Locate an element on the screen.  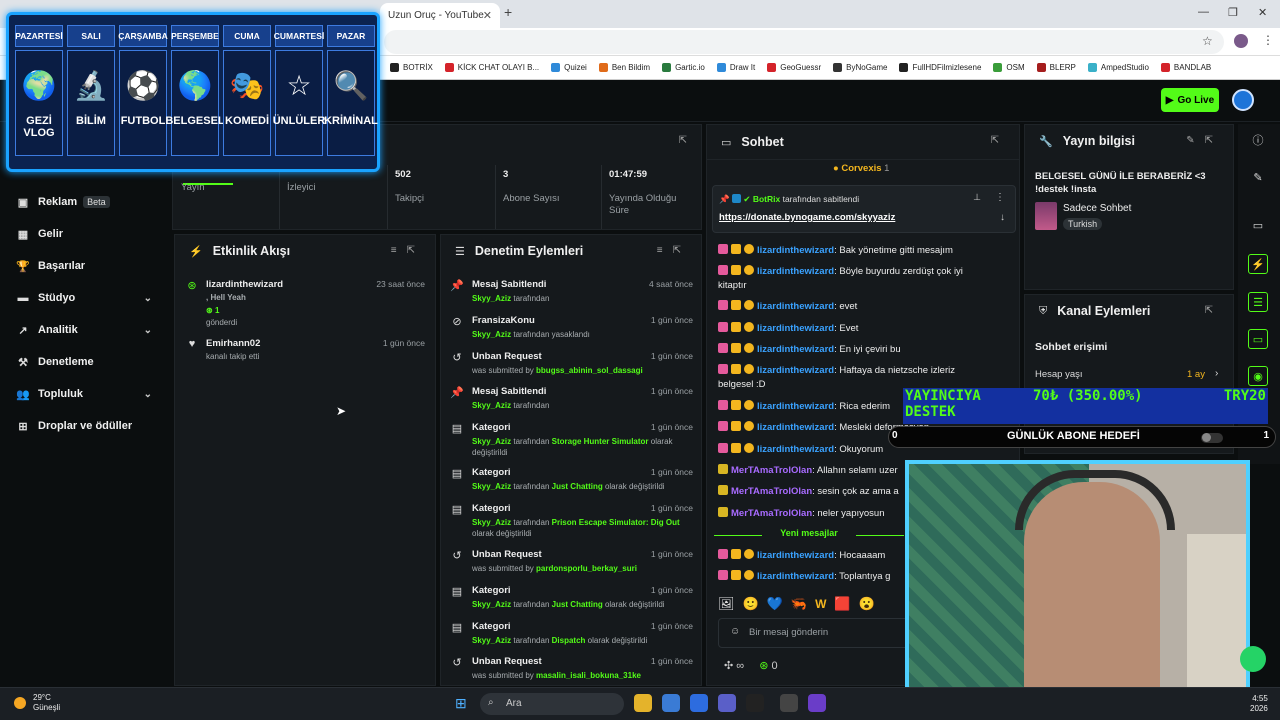
window-close-icon: ✕ is located at coordinates (1262, 12).